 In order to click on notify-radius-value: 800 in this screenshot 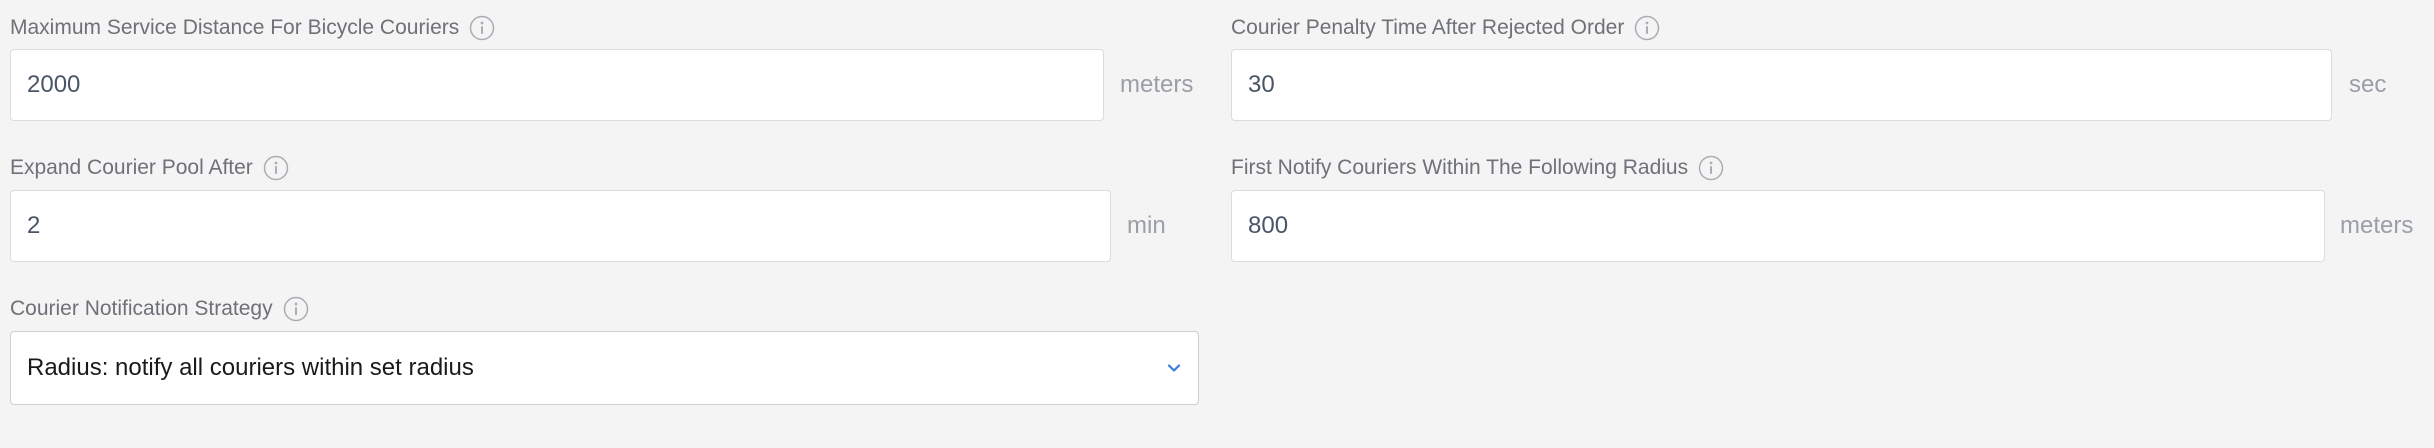, I will do `click(1268, 225)`.